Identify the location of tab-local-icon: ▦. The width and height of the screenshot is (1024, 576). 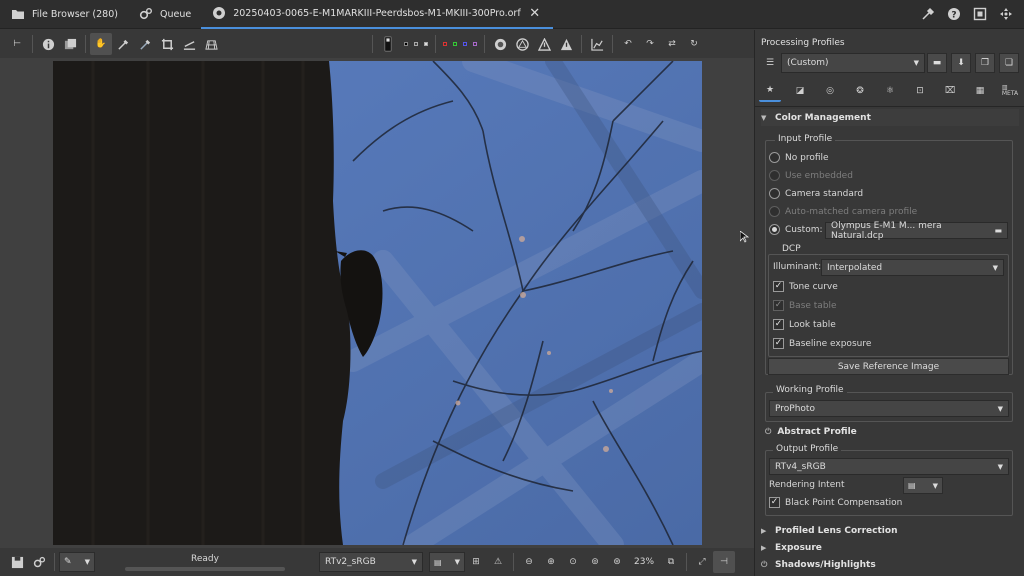
(980, 91).